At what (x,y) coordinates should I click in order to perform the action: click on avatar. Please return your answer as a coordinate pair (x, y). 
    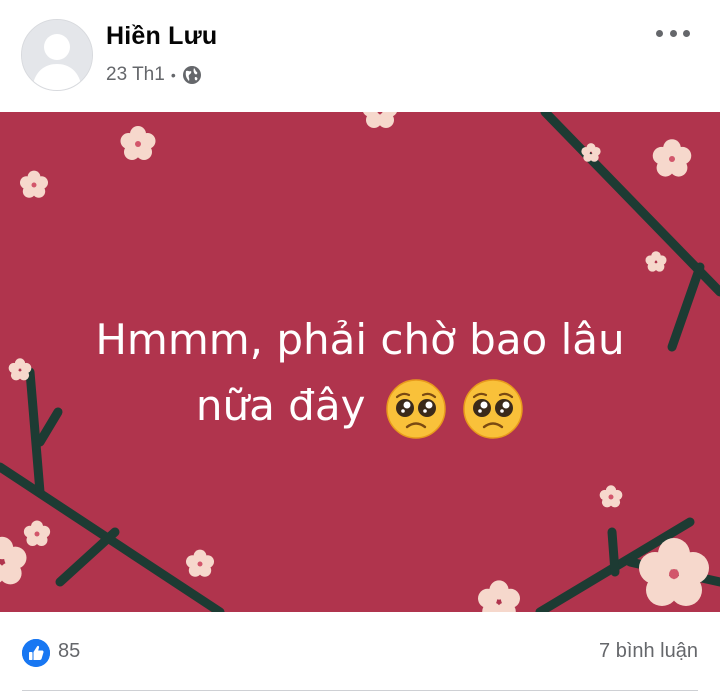
    Looking at the image, I should click on (57, 55).